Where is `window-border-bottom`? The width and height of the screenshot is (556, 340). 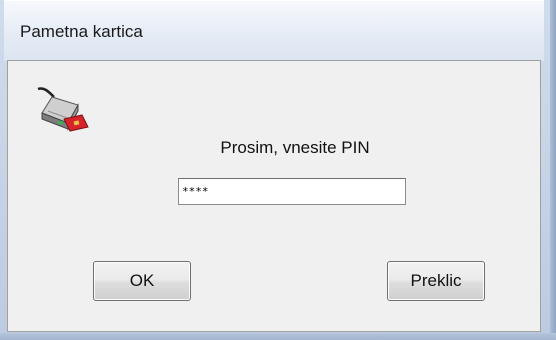
window-border-bottom is located at coordinates (278, 336).